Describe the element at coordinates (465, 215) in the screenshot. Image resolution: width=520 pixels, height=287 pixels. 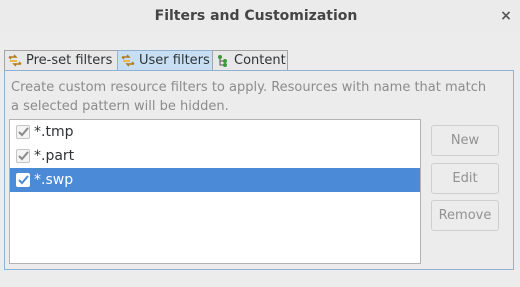
I see `remove-button: Remove` at that location.